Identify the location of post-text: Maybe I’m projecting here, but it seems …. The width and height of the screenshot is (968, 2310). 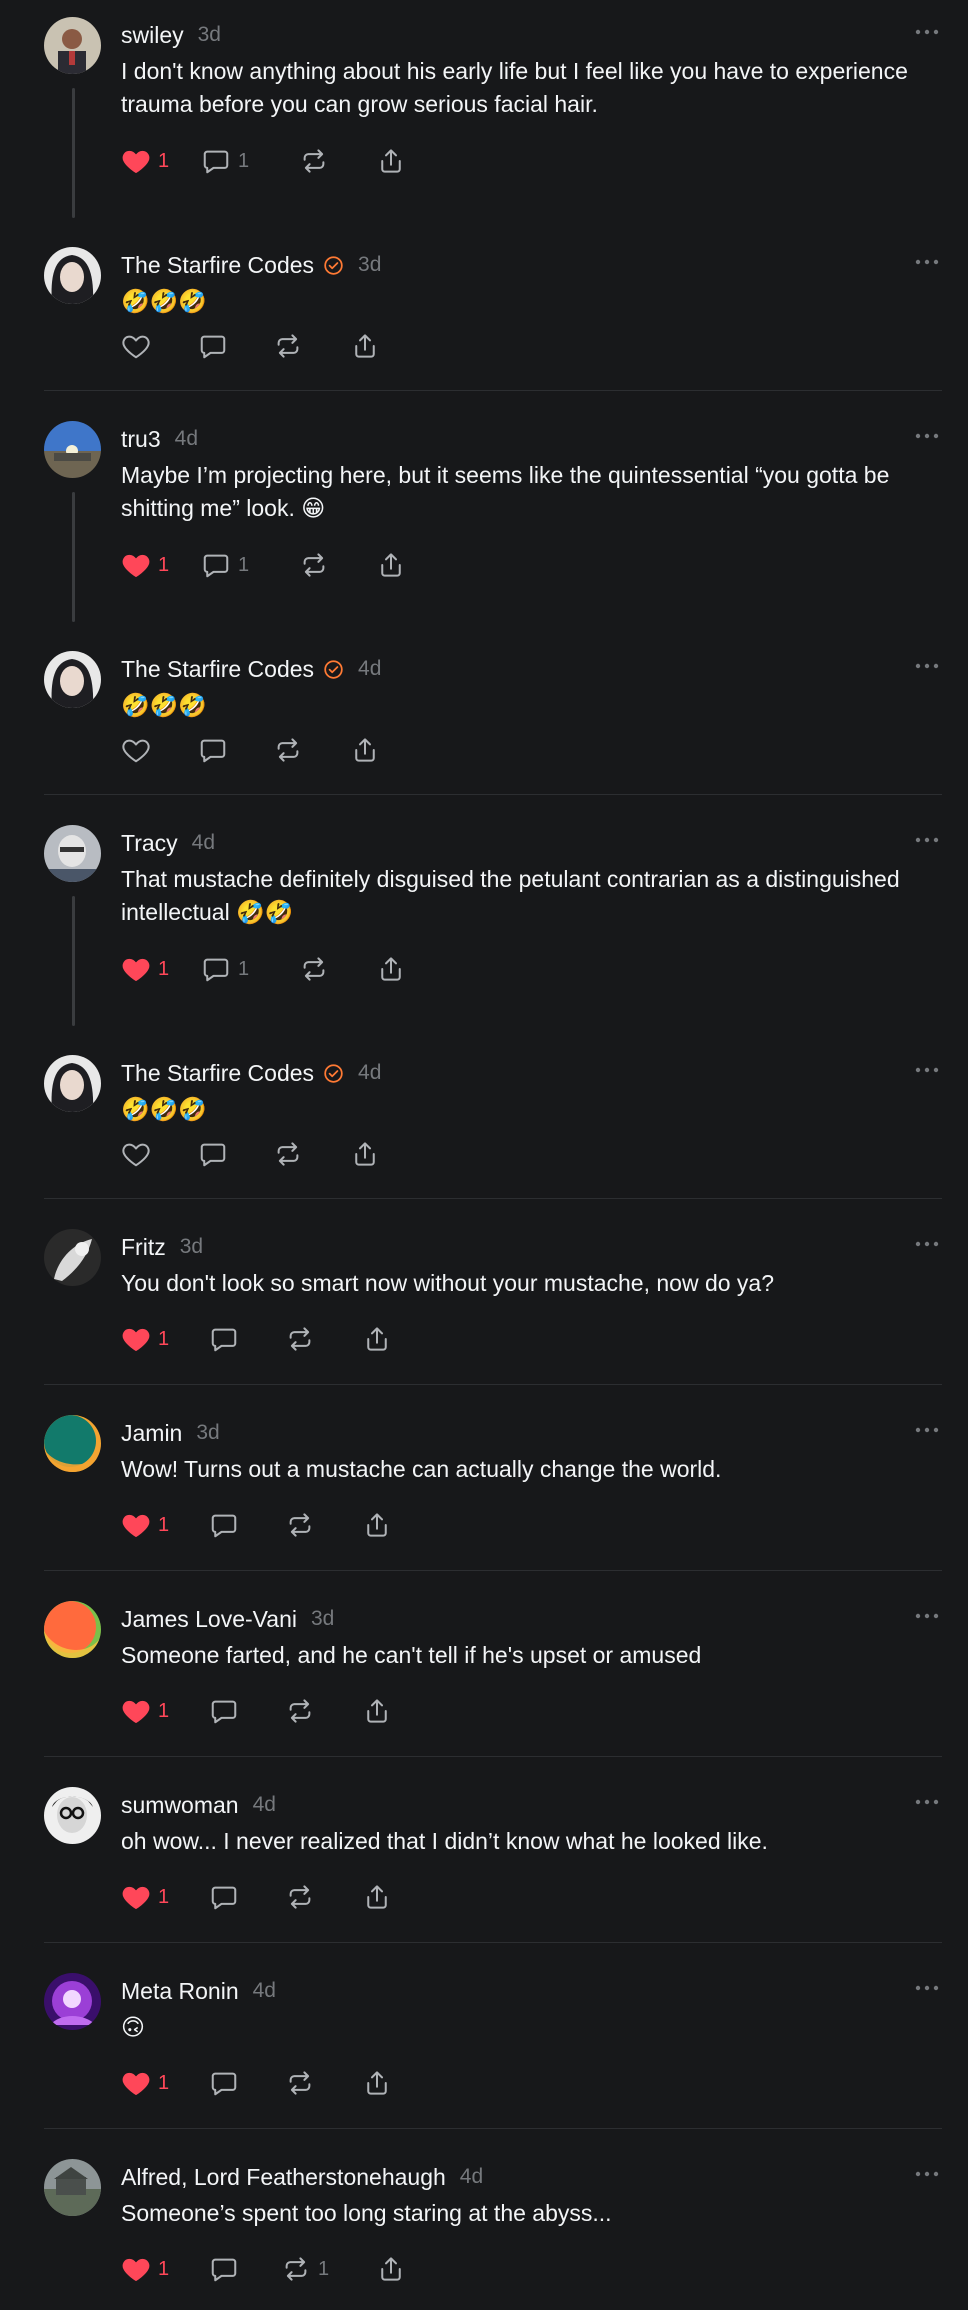
(505, 491).